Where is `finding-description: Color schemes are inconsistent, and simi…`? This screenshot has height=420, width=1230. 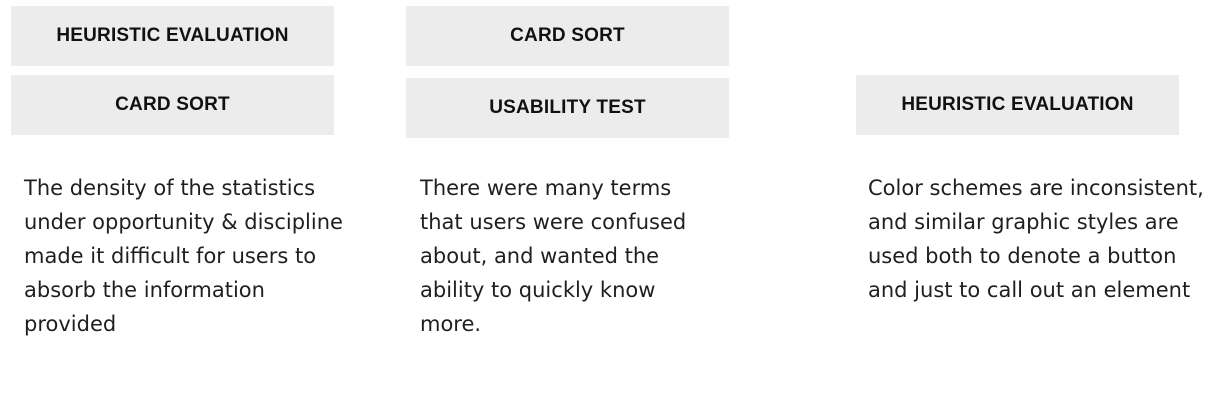 finding-description: Color schemes are inconsistent, and simi… is located at coordinates (1036, 239).